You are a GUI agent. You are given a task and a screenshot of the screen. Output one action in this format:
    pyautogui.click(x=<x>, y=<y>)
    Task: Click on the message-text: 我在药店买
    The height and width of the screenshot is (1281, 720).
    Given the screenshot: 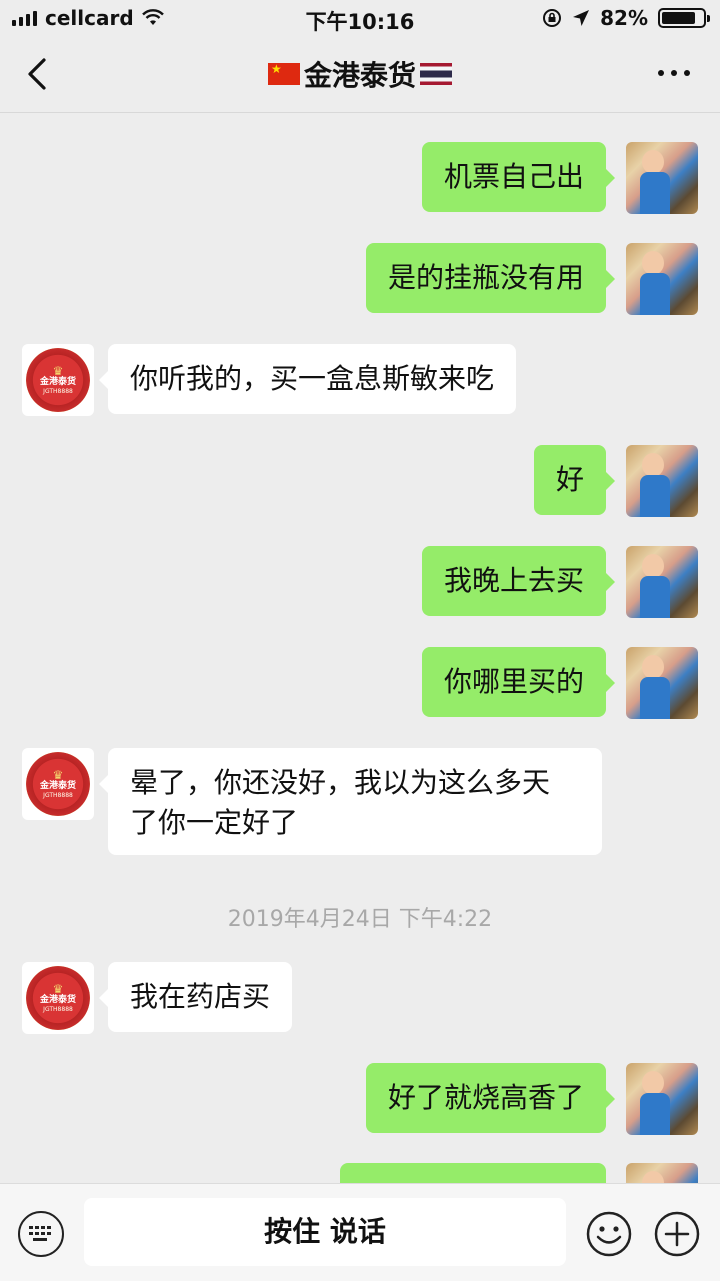 What is the action you would take?
    pyautogui.click(x=200, y=996)
    